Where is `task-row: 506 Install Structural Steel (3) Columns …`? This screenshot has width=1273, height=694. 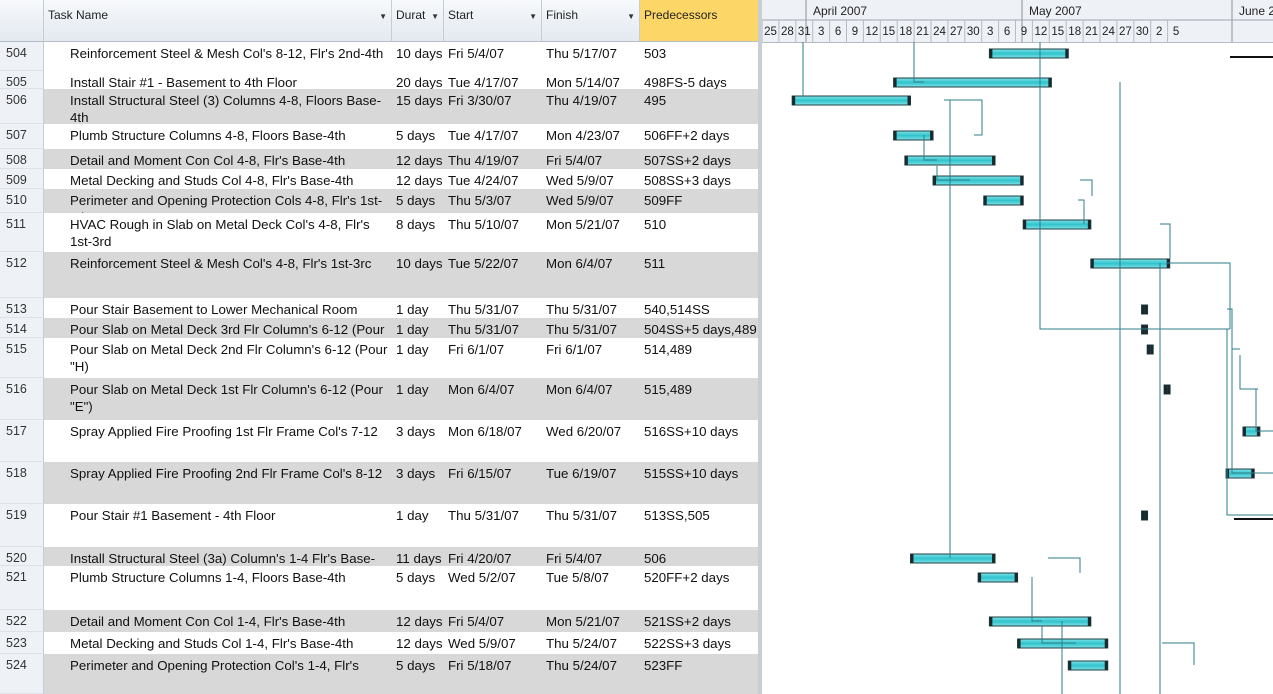
task-row: 506 Install Structural Steel (3) Columns … is located at coordinates (380, 106).